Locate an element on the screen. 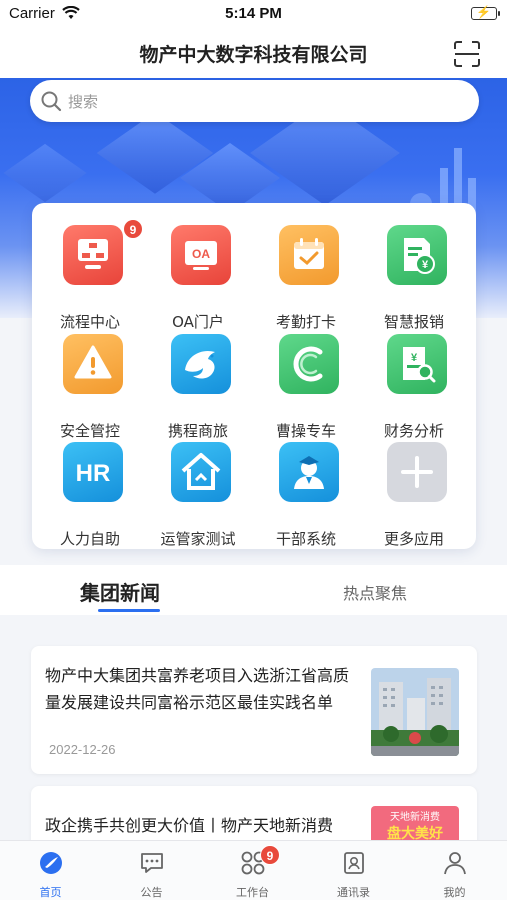  app-finance-analysis: ¥ 财务分析 is located at coordinates (413, 387).